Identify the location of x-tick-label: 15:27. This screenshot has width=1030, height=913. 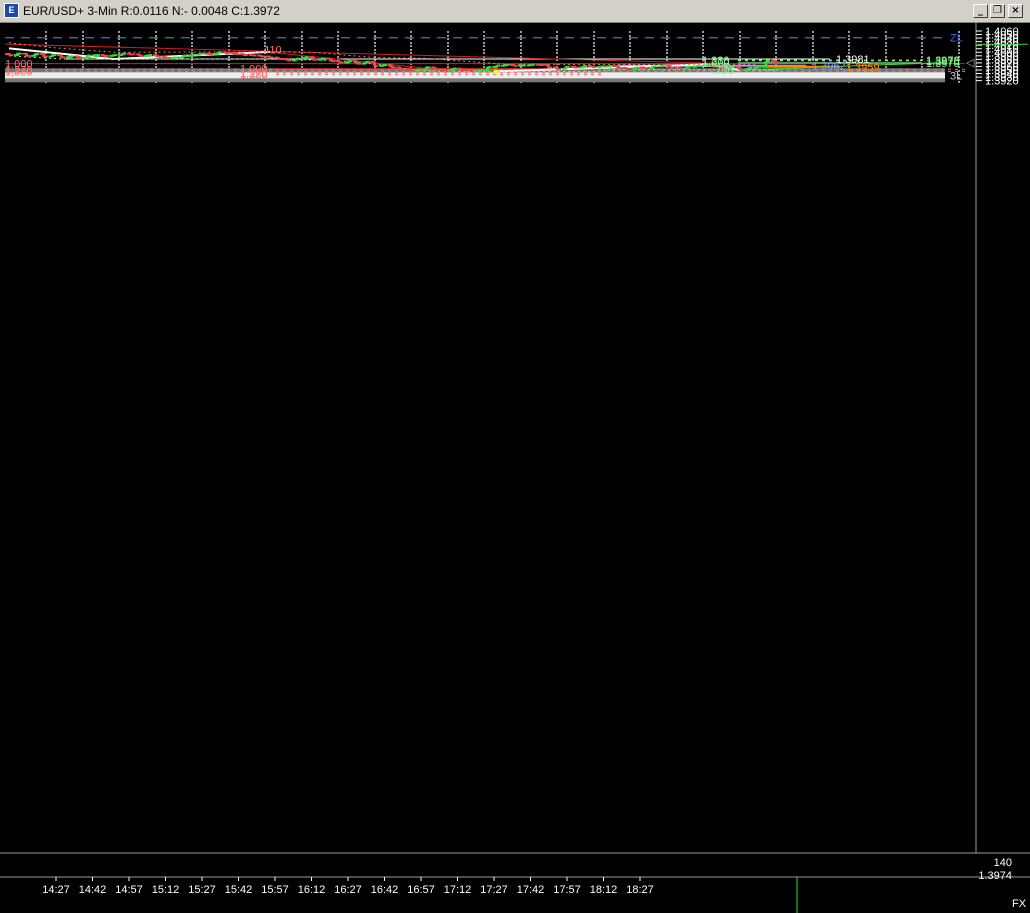
(202, 890).